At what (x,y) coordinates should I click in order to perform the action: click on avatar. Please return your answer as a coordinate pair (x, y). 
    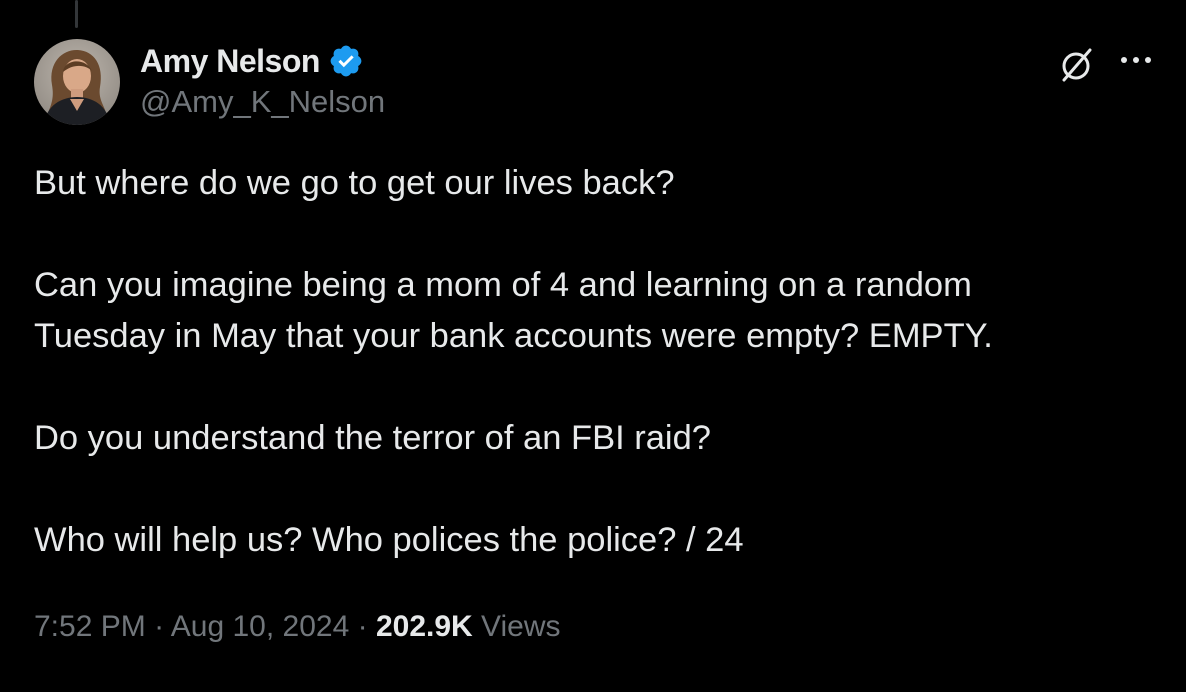
    Looking at the image, I should click on (77, 82).